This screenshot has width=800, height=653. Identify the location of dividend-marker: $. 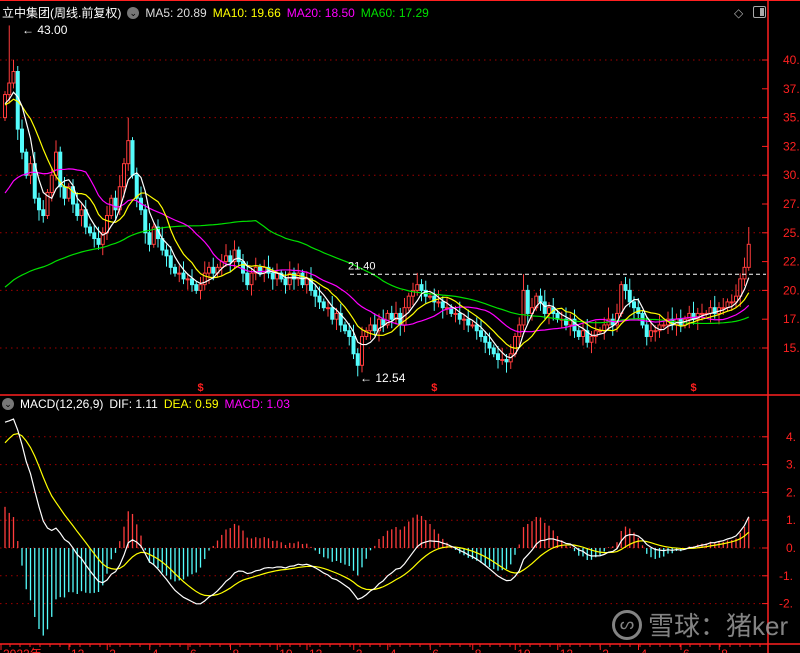
(434, 388).